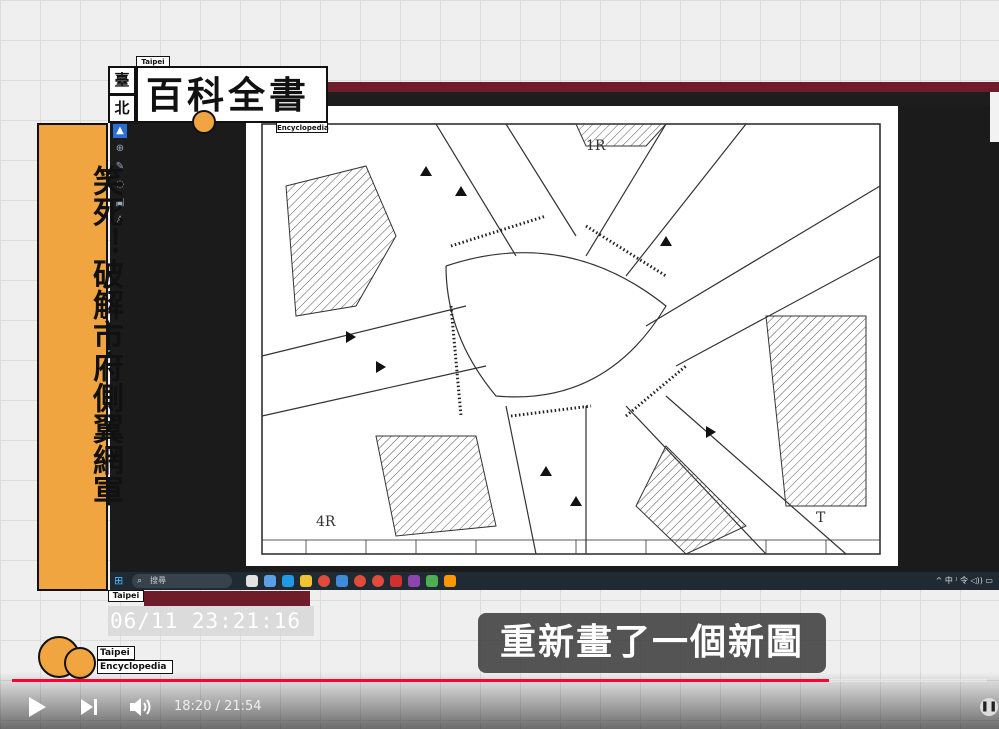 This screenshot has width=999, height=729. Describe the element at coordinates (596, 146) in the screenshot. I see `zone-label-1r: 1R` at that location.